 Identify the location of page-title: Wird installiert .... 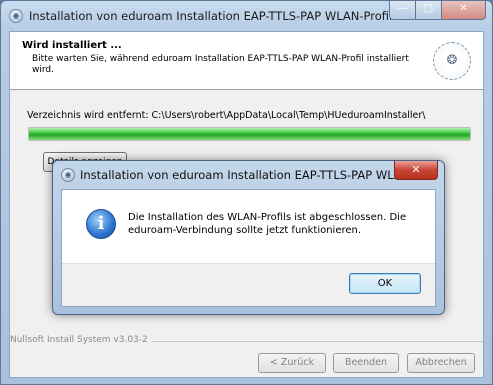
(72, 45).